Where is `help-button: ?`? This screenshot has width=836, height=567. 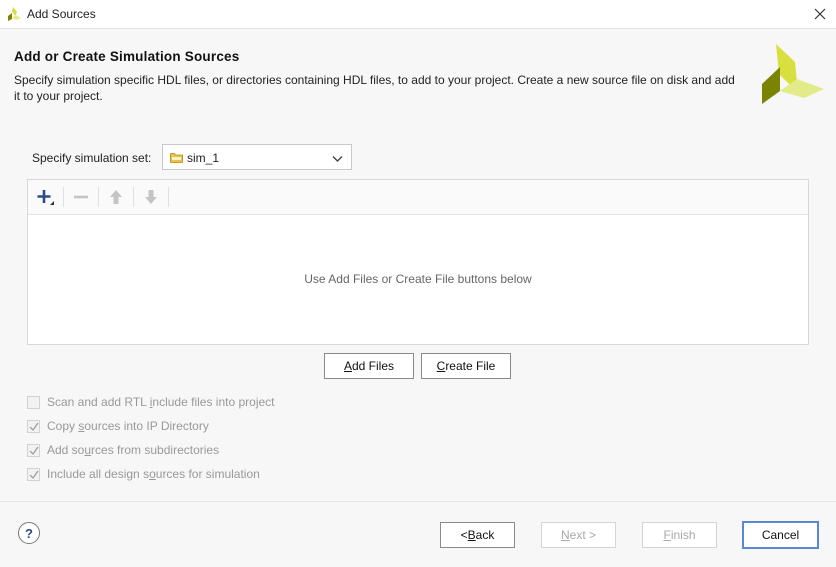 help-button: ? is located at coordinates (29, 533).